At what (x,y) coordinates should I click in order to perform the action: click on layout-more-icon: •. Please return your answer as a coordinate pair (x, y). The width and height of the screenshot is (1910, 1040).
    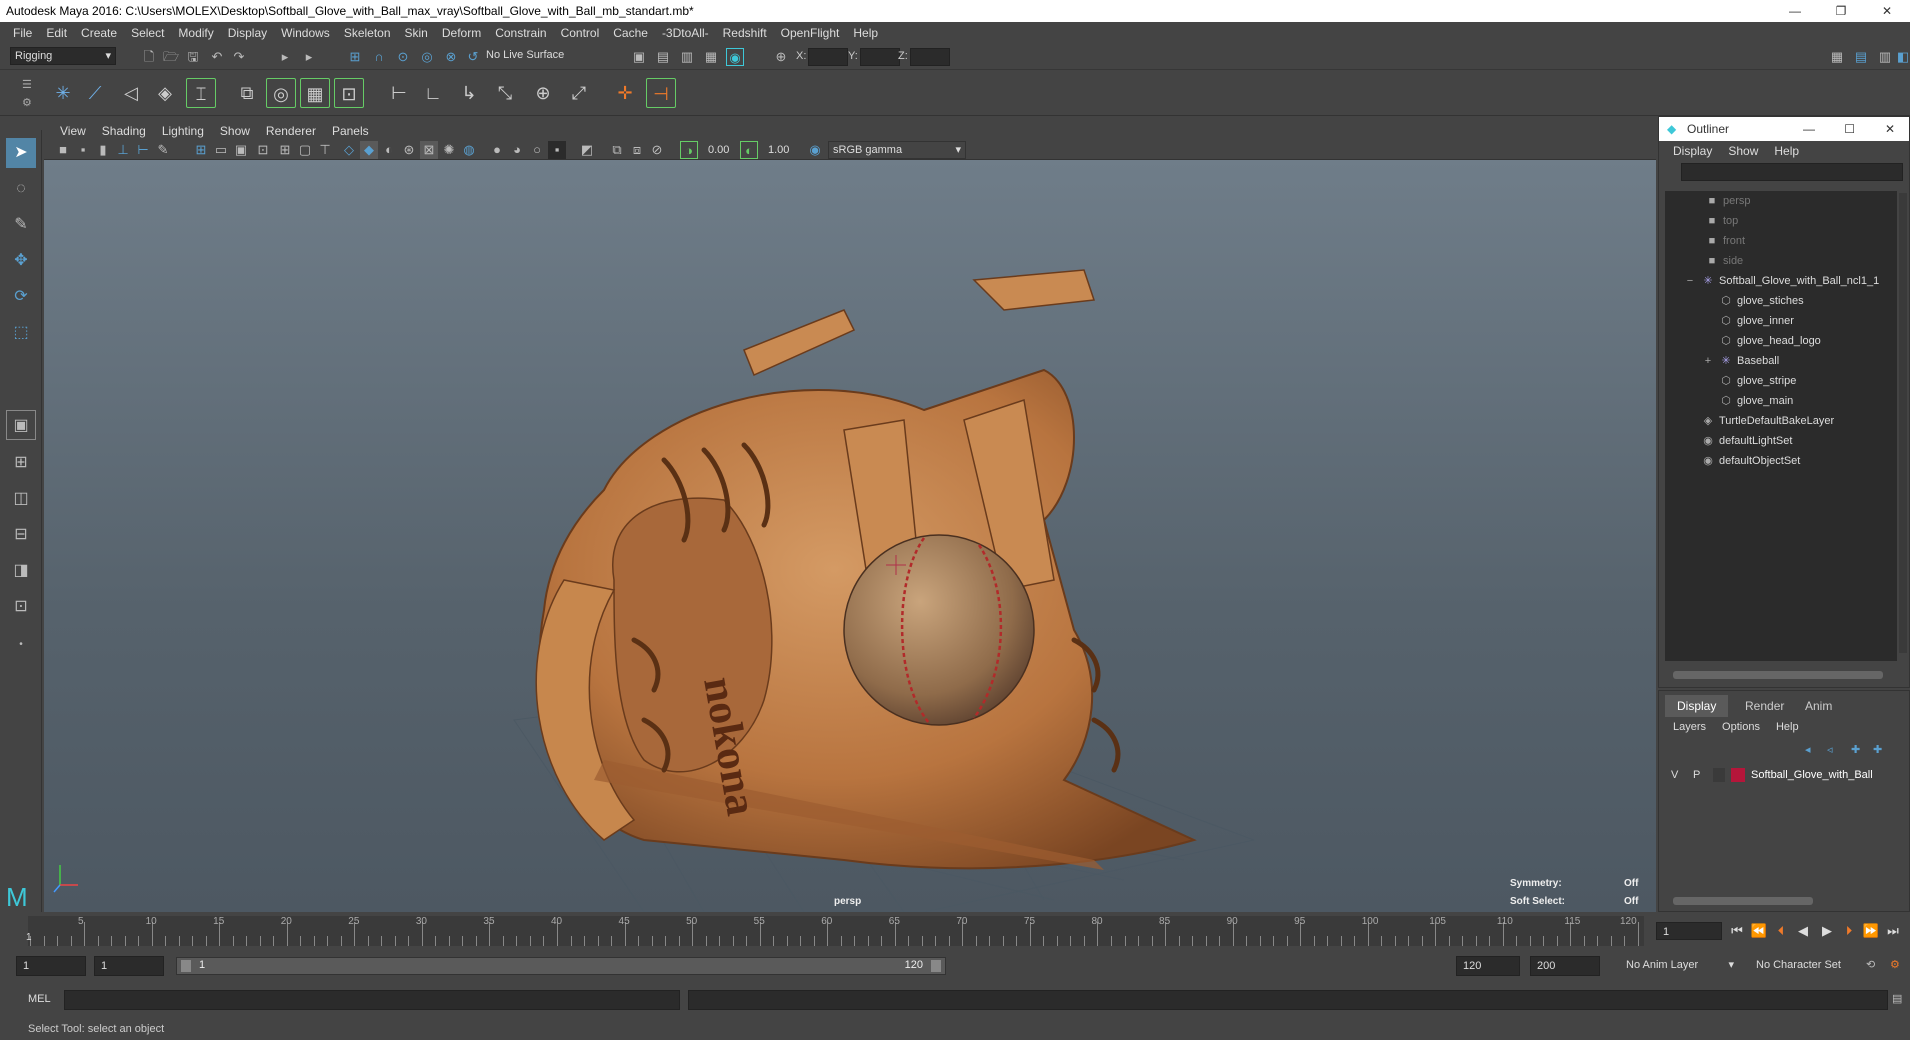
    Looking at the image, I should click on (21, 645).